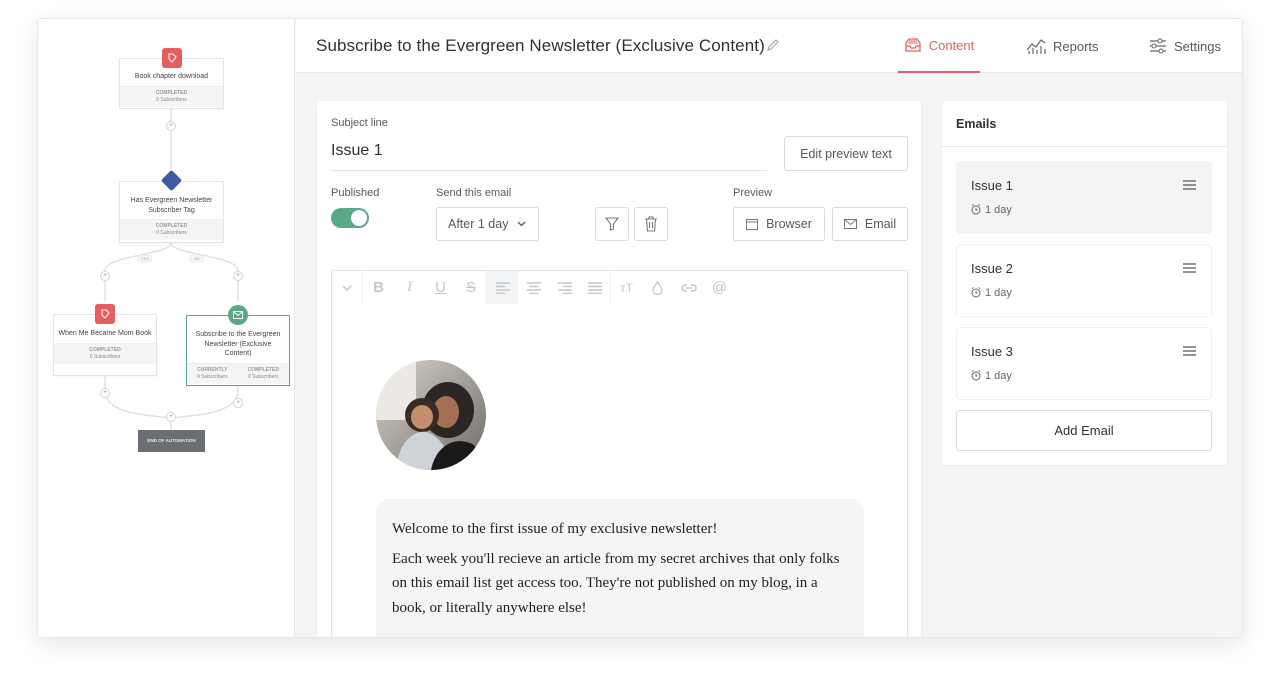 The width and height of the screenshot is (1280, 692). What do you see at coordinates (564, 287) in the screenshot?
I see `align-right-icon` at bounding box center [564, 287].